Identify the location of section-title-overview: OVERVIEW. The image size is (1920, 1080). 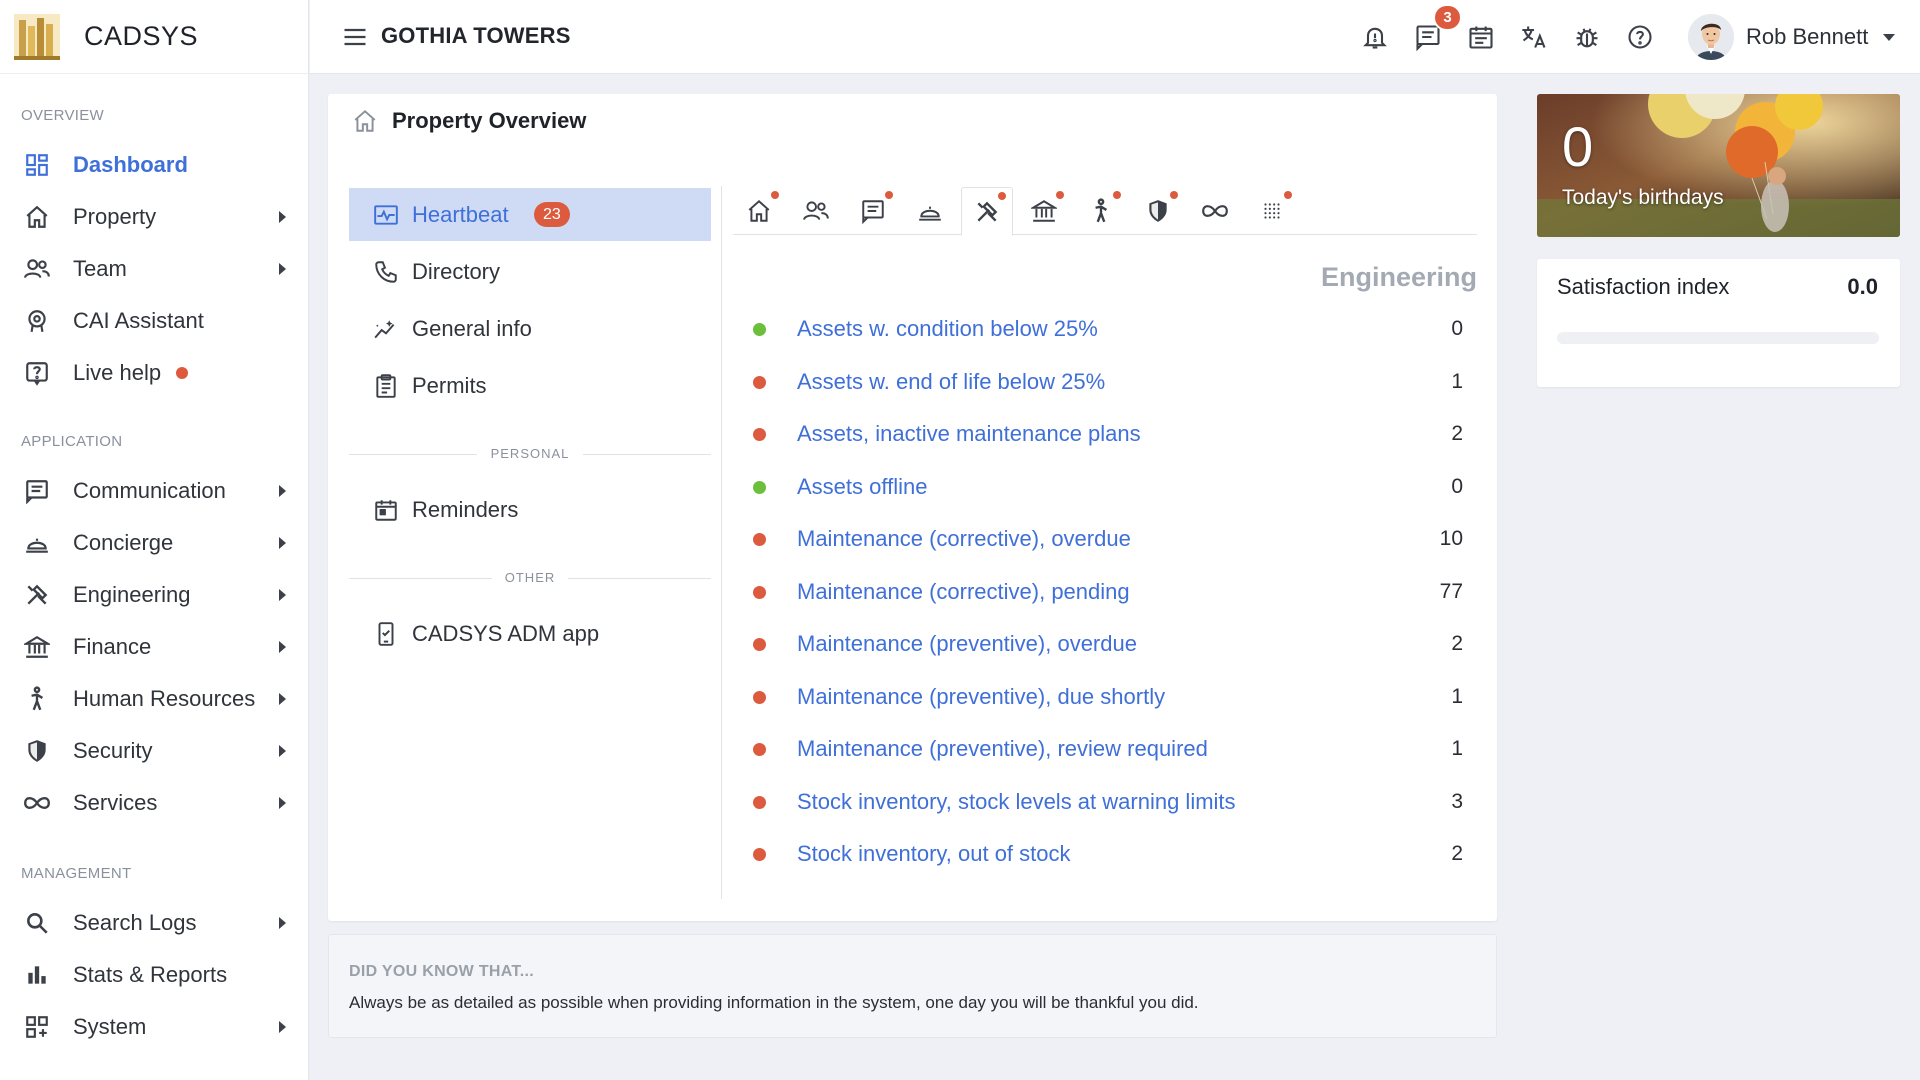
(62, 115).